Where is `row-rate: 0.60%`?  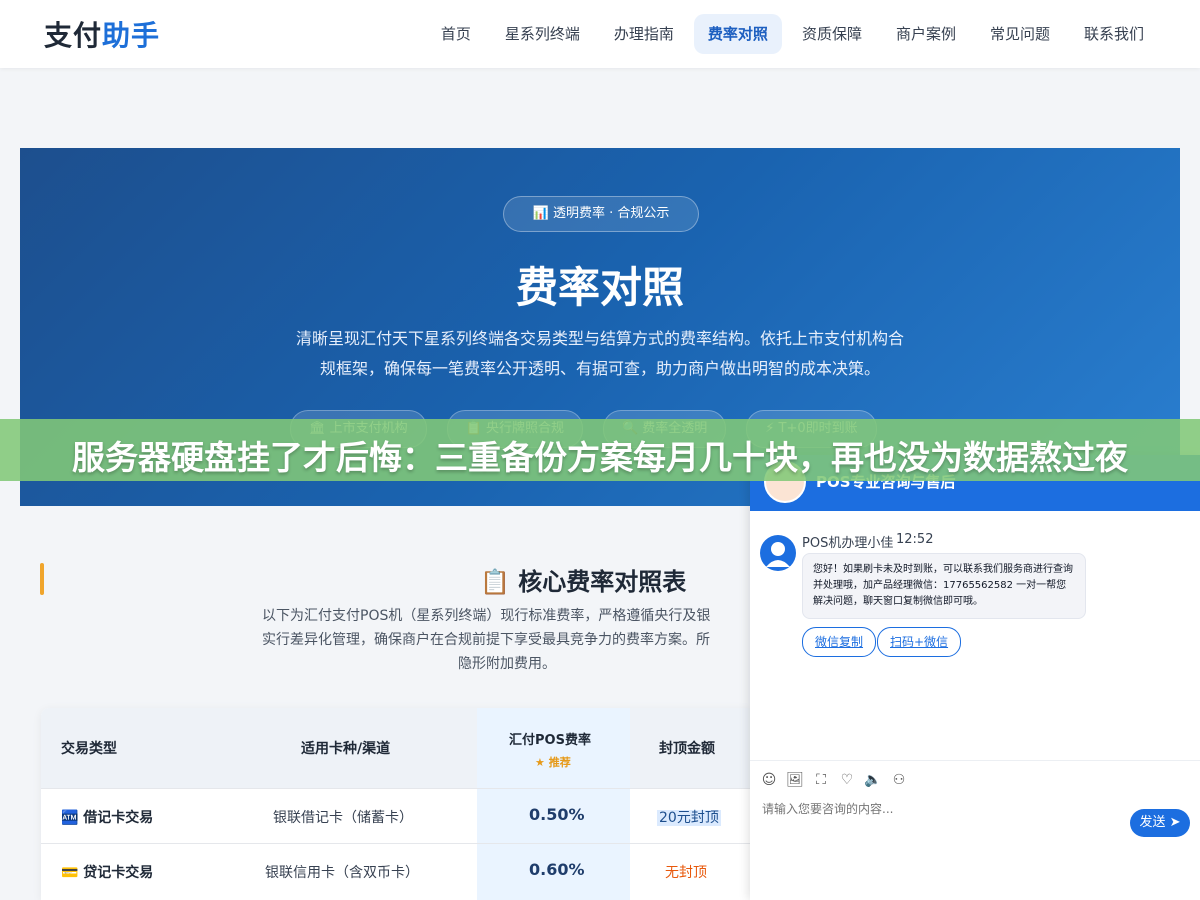
row-rate: 0.60% is located at coordinates (557, 869).